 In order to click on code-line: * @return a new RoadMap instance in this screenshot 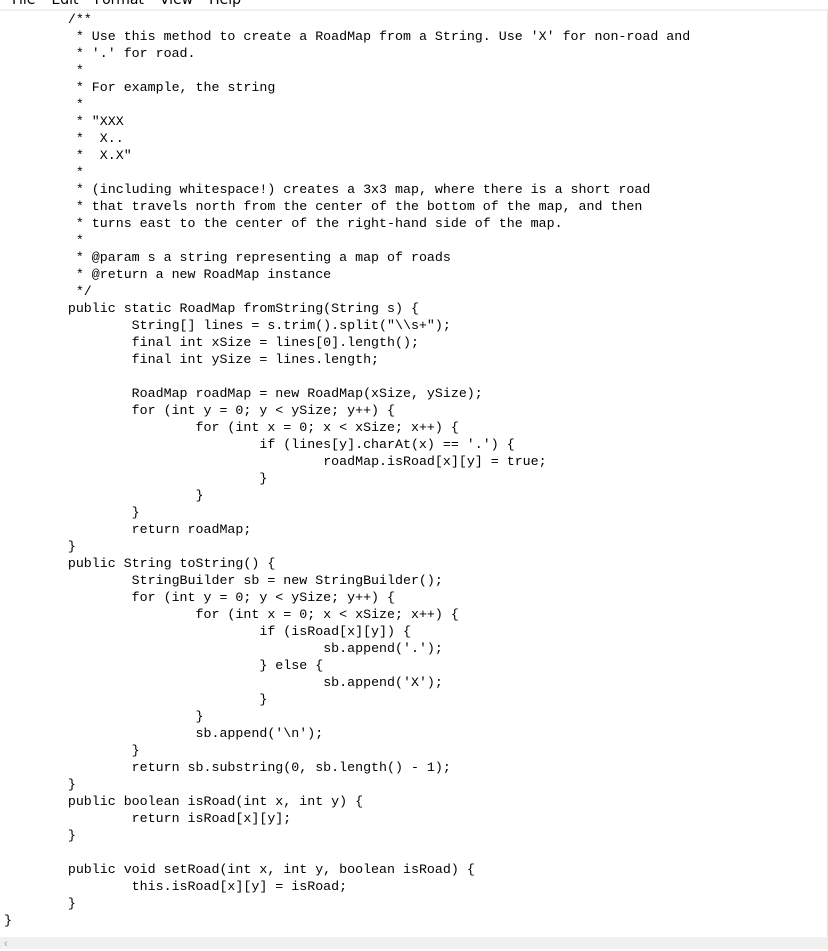, I will do `click(168, 274)`.